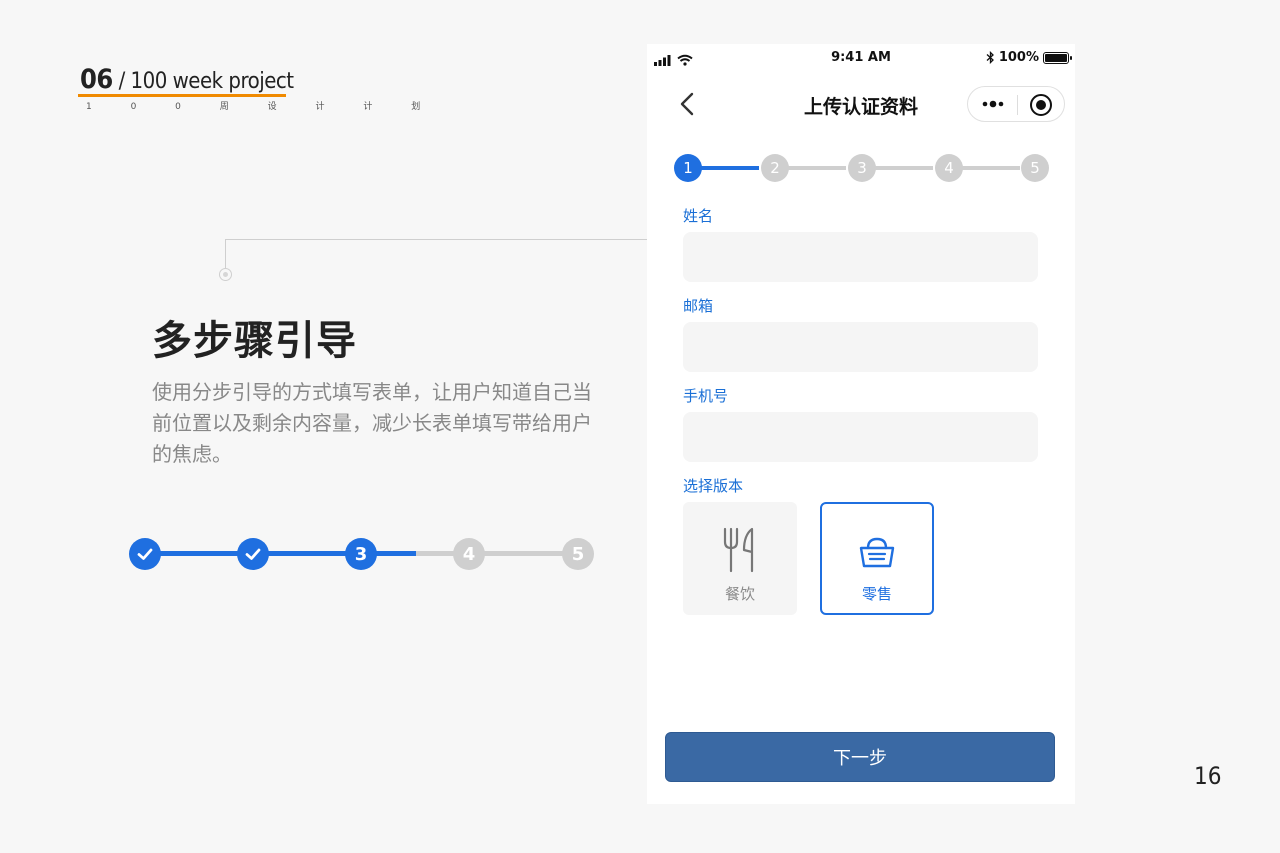  I want to click on close-target-icon, so click(1041, 105).